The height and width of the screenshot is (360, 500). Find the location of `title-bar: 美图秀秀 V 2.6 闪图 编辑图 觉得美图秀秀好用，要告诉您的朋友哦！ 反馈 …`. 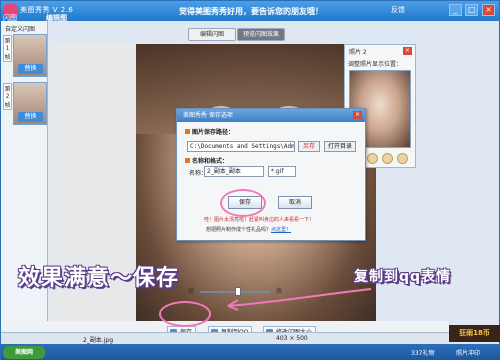

title-bar: 美图秀秀 V 2.6 闪图 编辑图 觉得美图秀秀好用，要告诉您的朋友哦！ 反馈 … is located at coordinates (250, 12).